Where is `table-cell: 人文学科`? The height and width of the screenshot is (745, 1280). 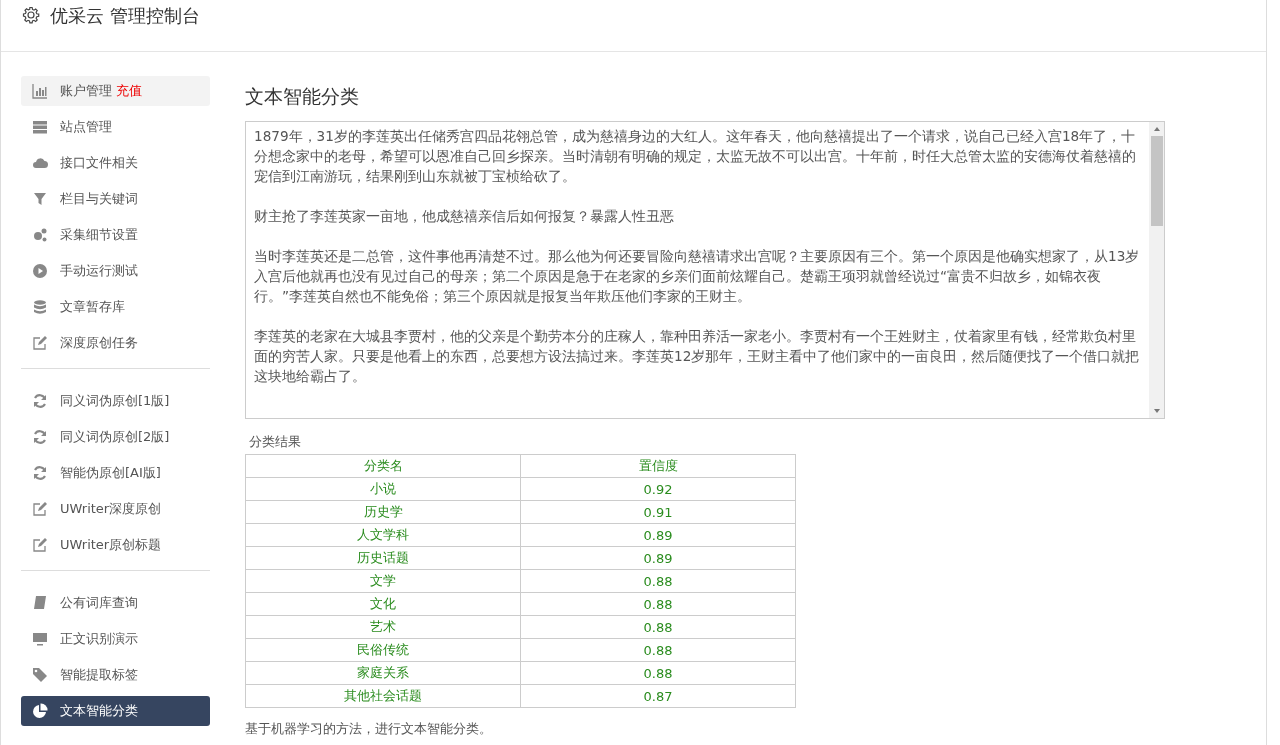
table-cell: 人文学科 is located at coordinates (383, 535).